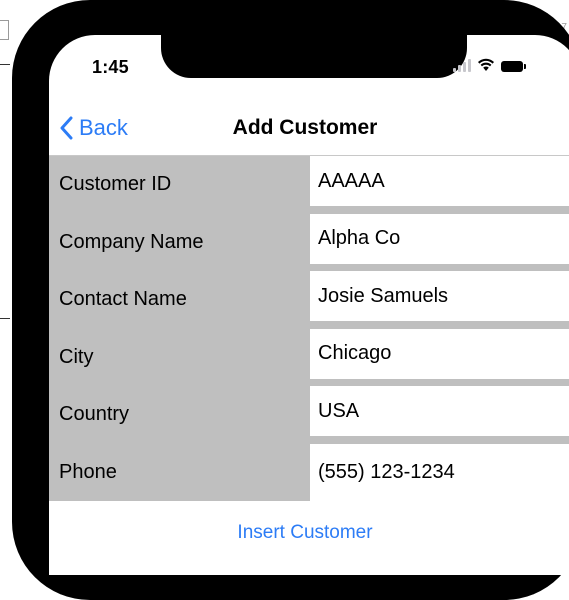 This screenshot has height=600, width=569. What do you see at coordinates (439, 181) in the screenshot?
I see `customer-id-field` at bounding box center [439, 181].